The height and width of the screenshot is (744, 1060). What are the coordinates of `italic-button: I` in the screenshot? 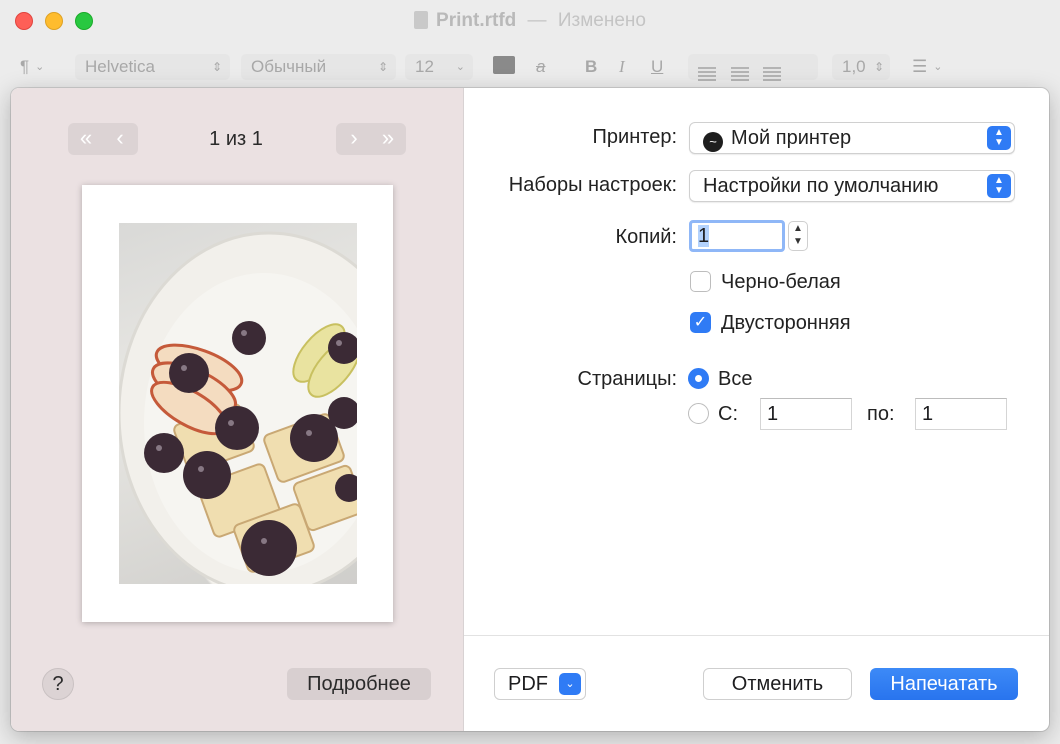 It's located at (622, 67).